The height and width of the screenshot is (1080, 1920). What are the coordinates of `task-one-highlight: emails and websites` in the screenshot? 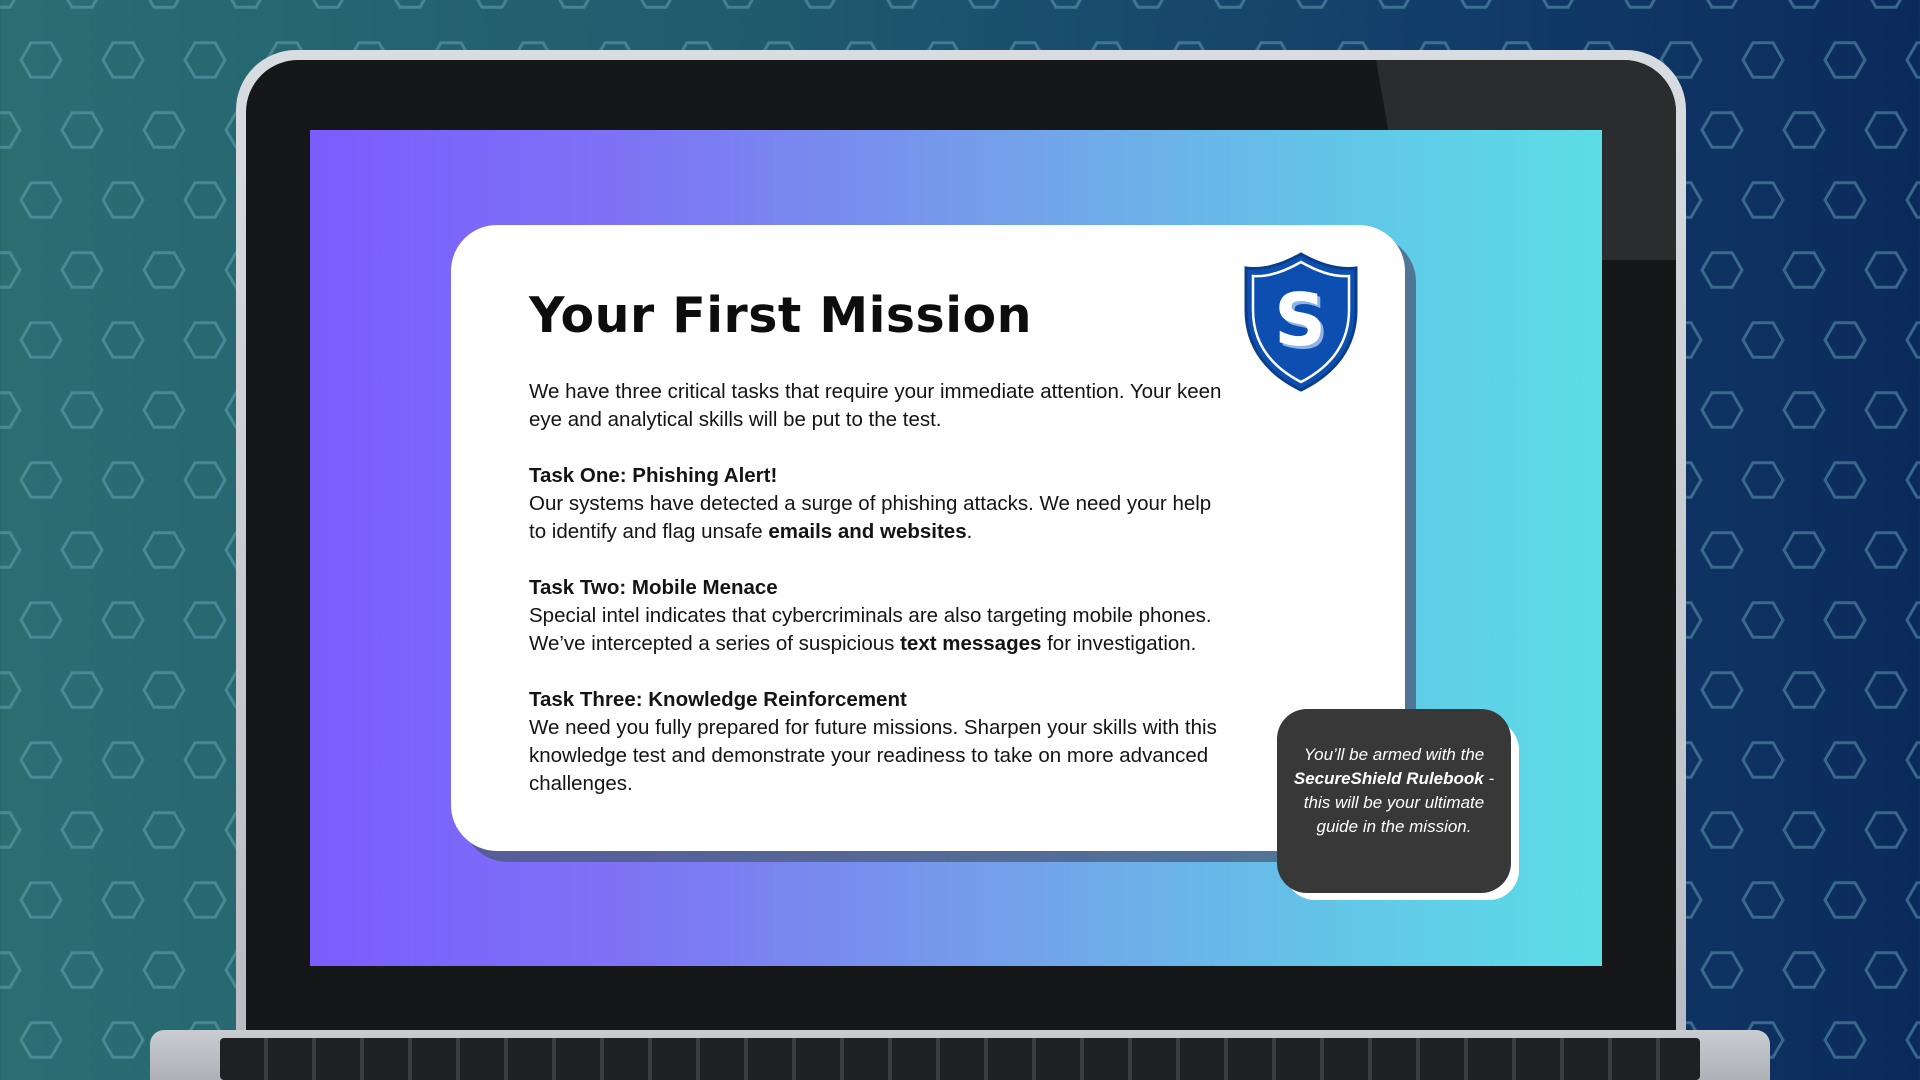 It's located at (867, 531).